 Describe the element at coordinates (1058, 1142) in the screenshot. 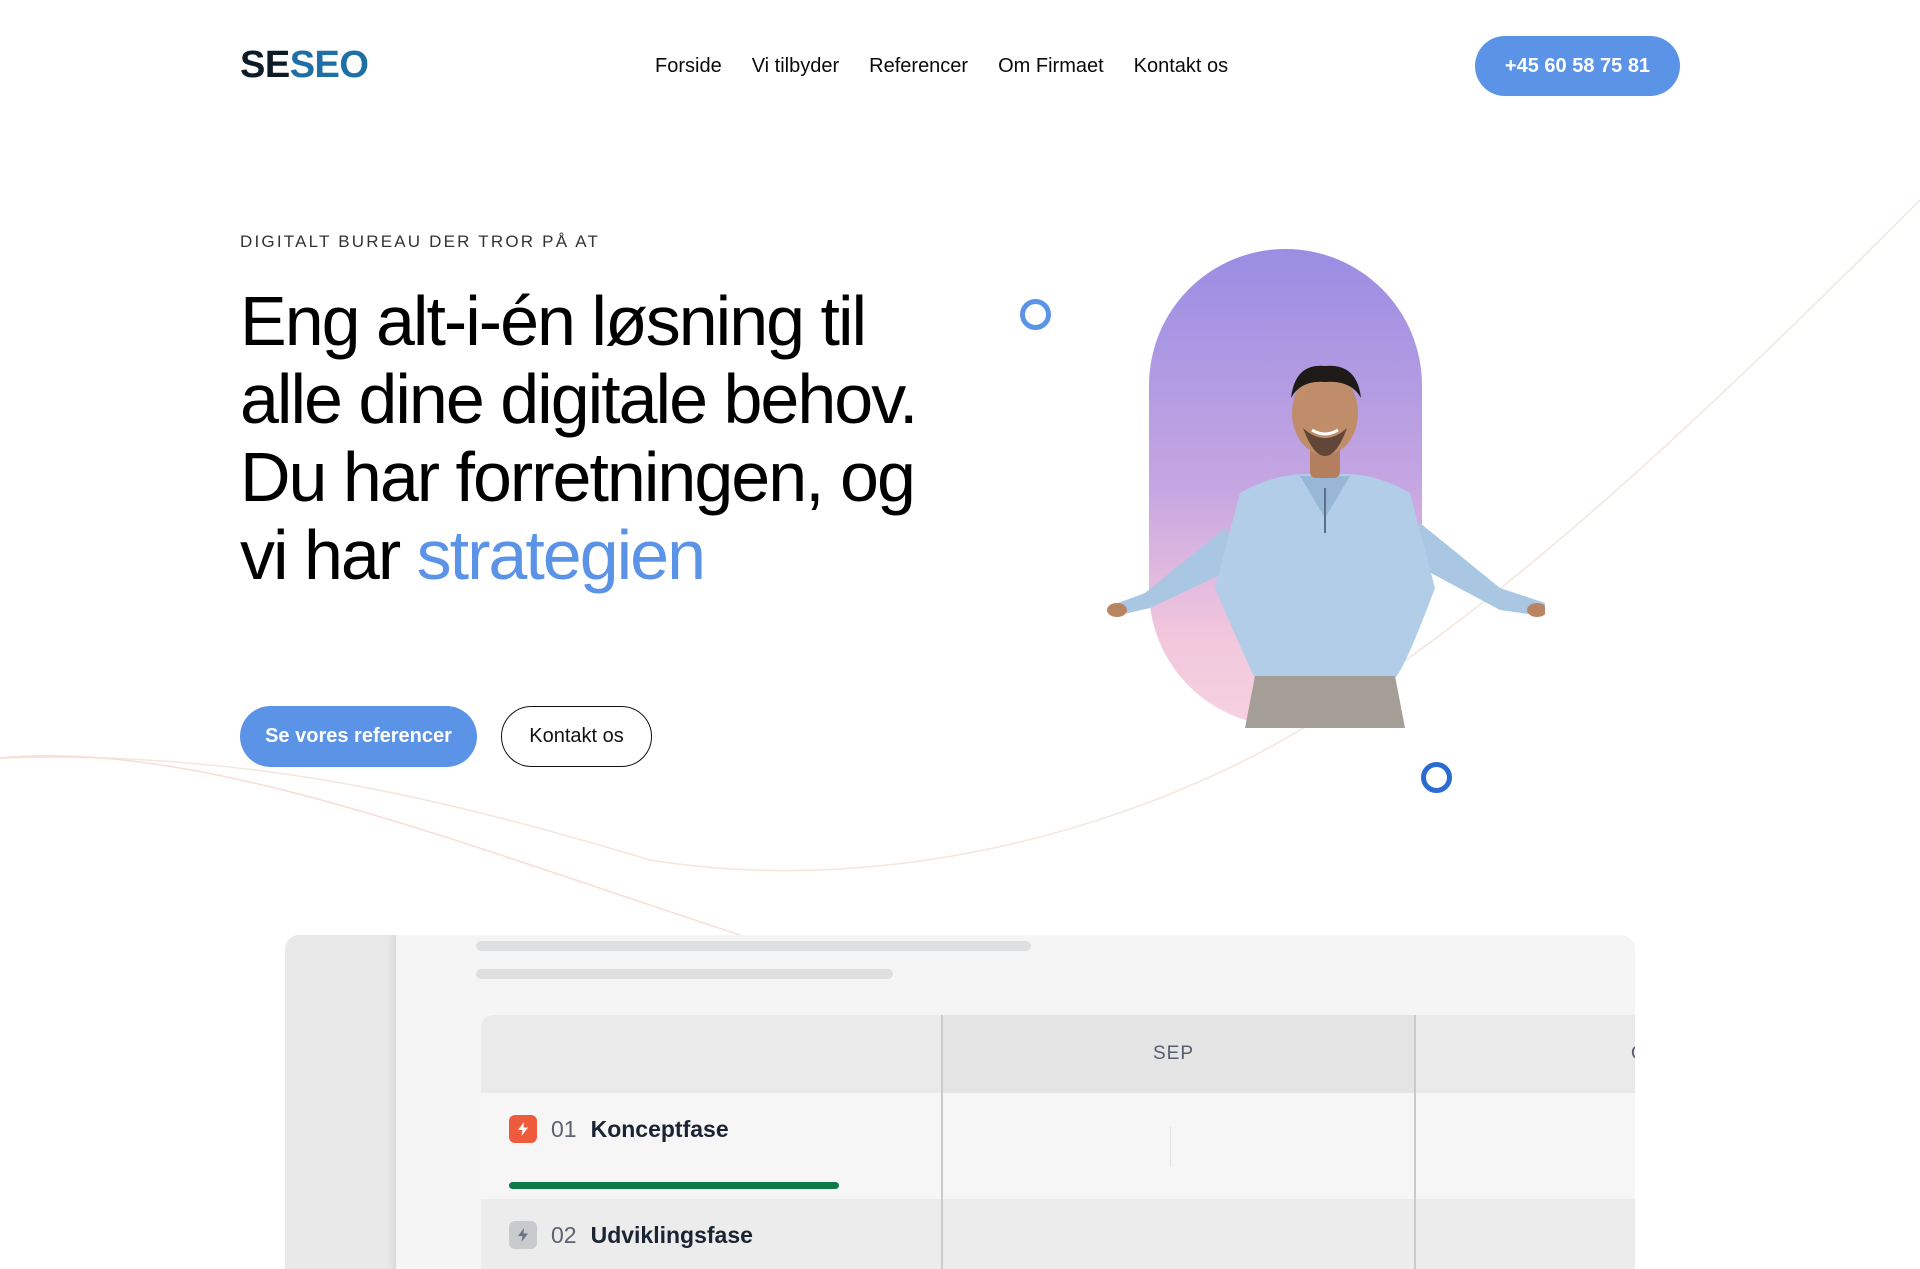

I see `gantt-chart: SEP O 01 Konceptfase 02 Udviklingsfase` at that location.